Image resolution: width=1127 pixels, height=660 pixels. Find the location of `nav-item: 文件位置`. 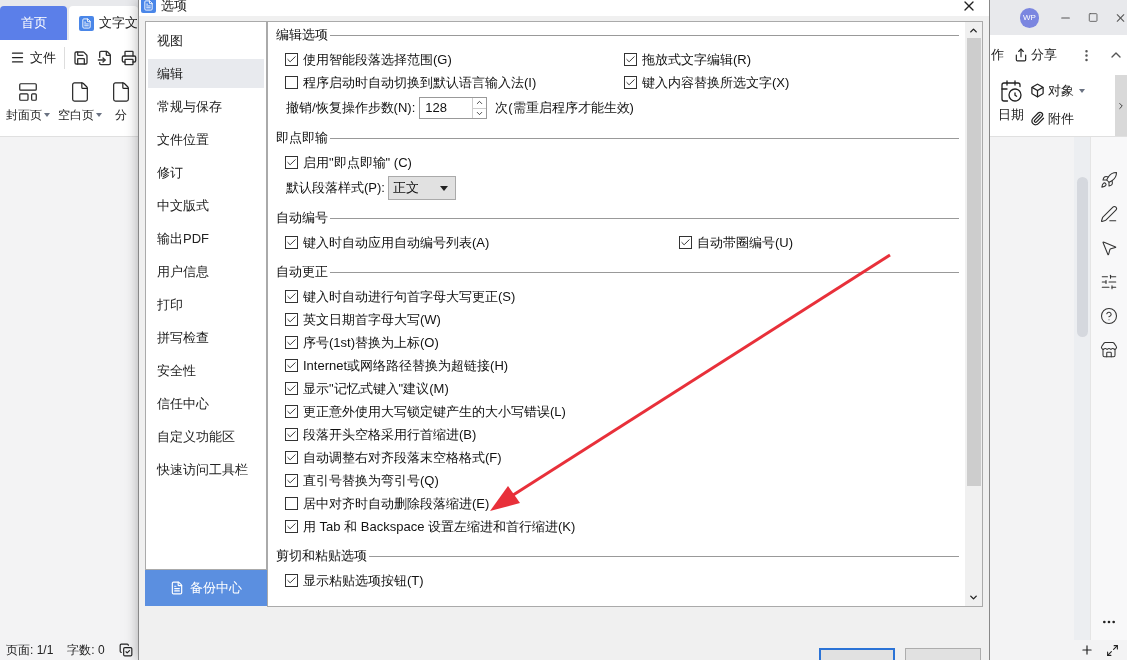

nav-item: 文件位置 is located at coordinates (206, 139).